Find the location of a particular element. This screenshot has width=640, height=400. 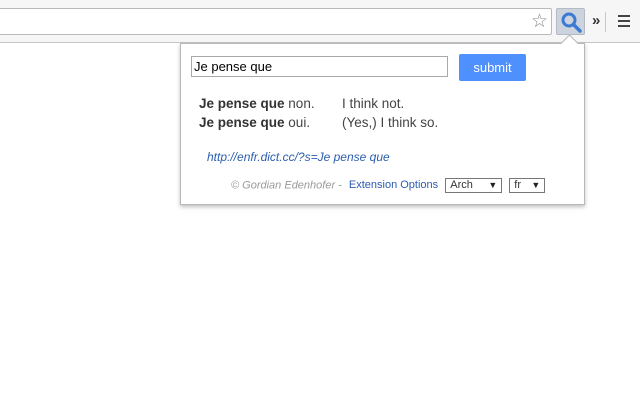

target-language-value: fr is located at coordinates (518, 185).